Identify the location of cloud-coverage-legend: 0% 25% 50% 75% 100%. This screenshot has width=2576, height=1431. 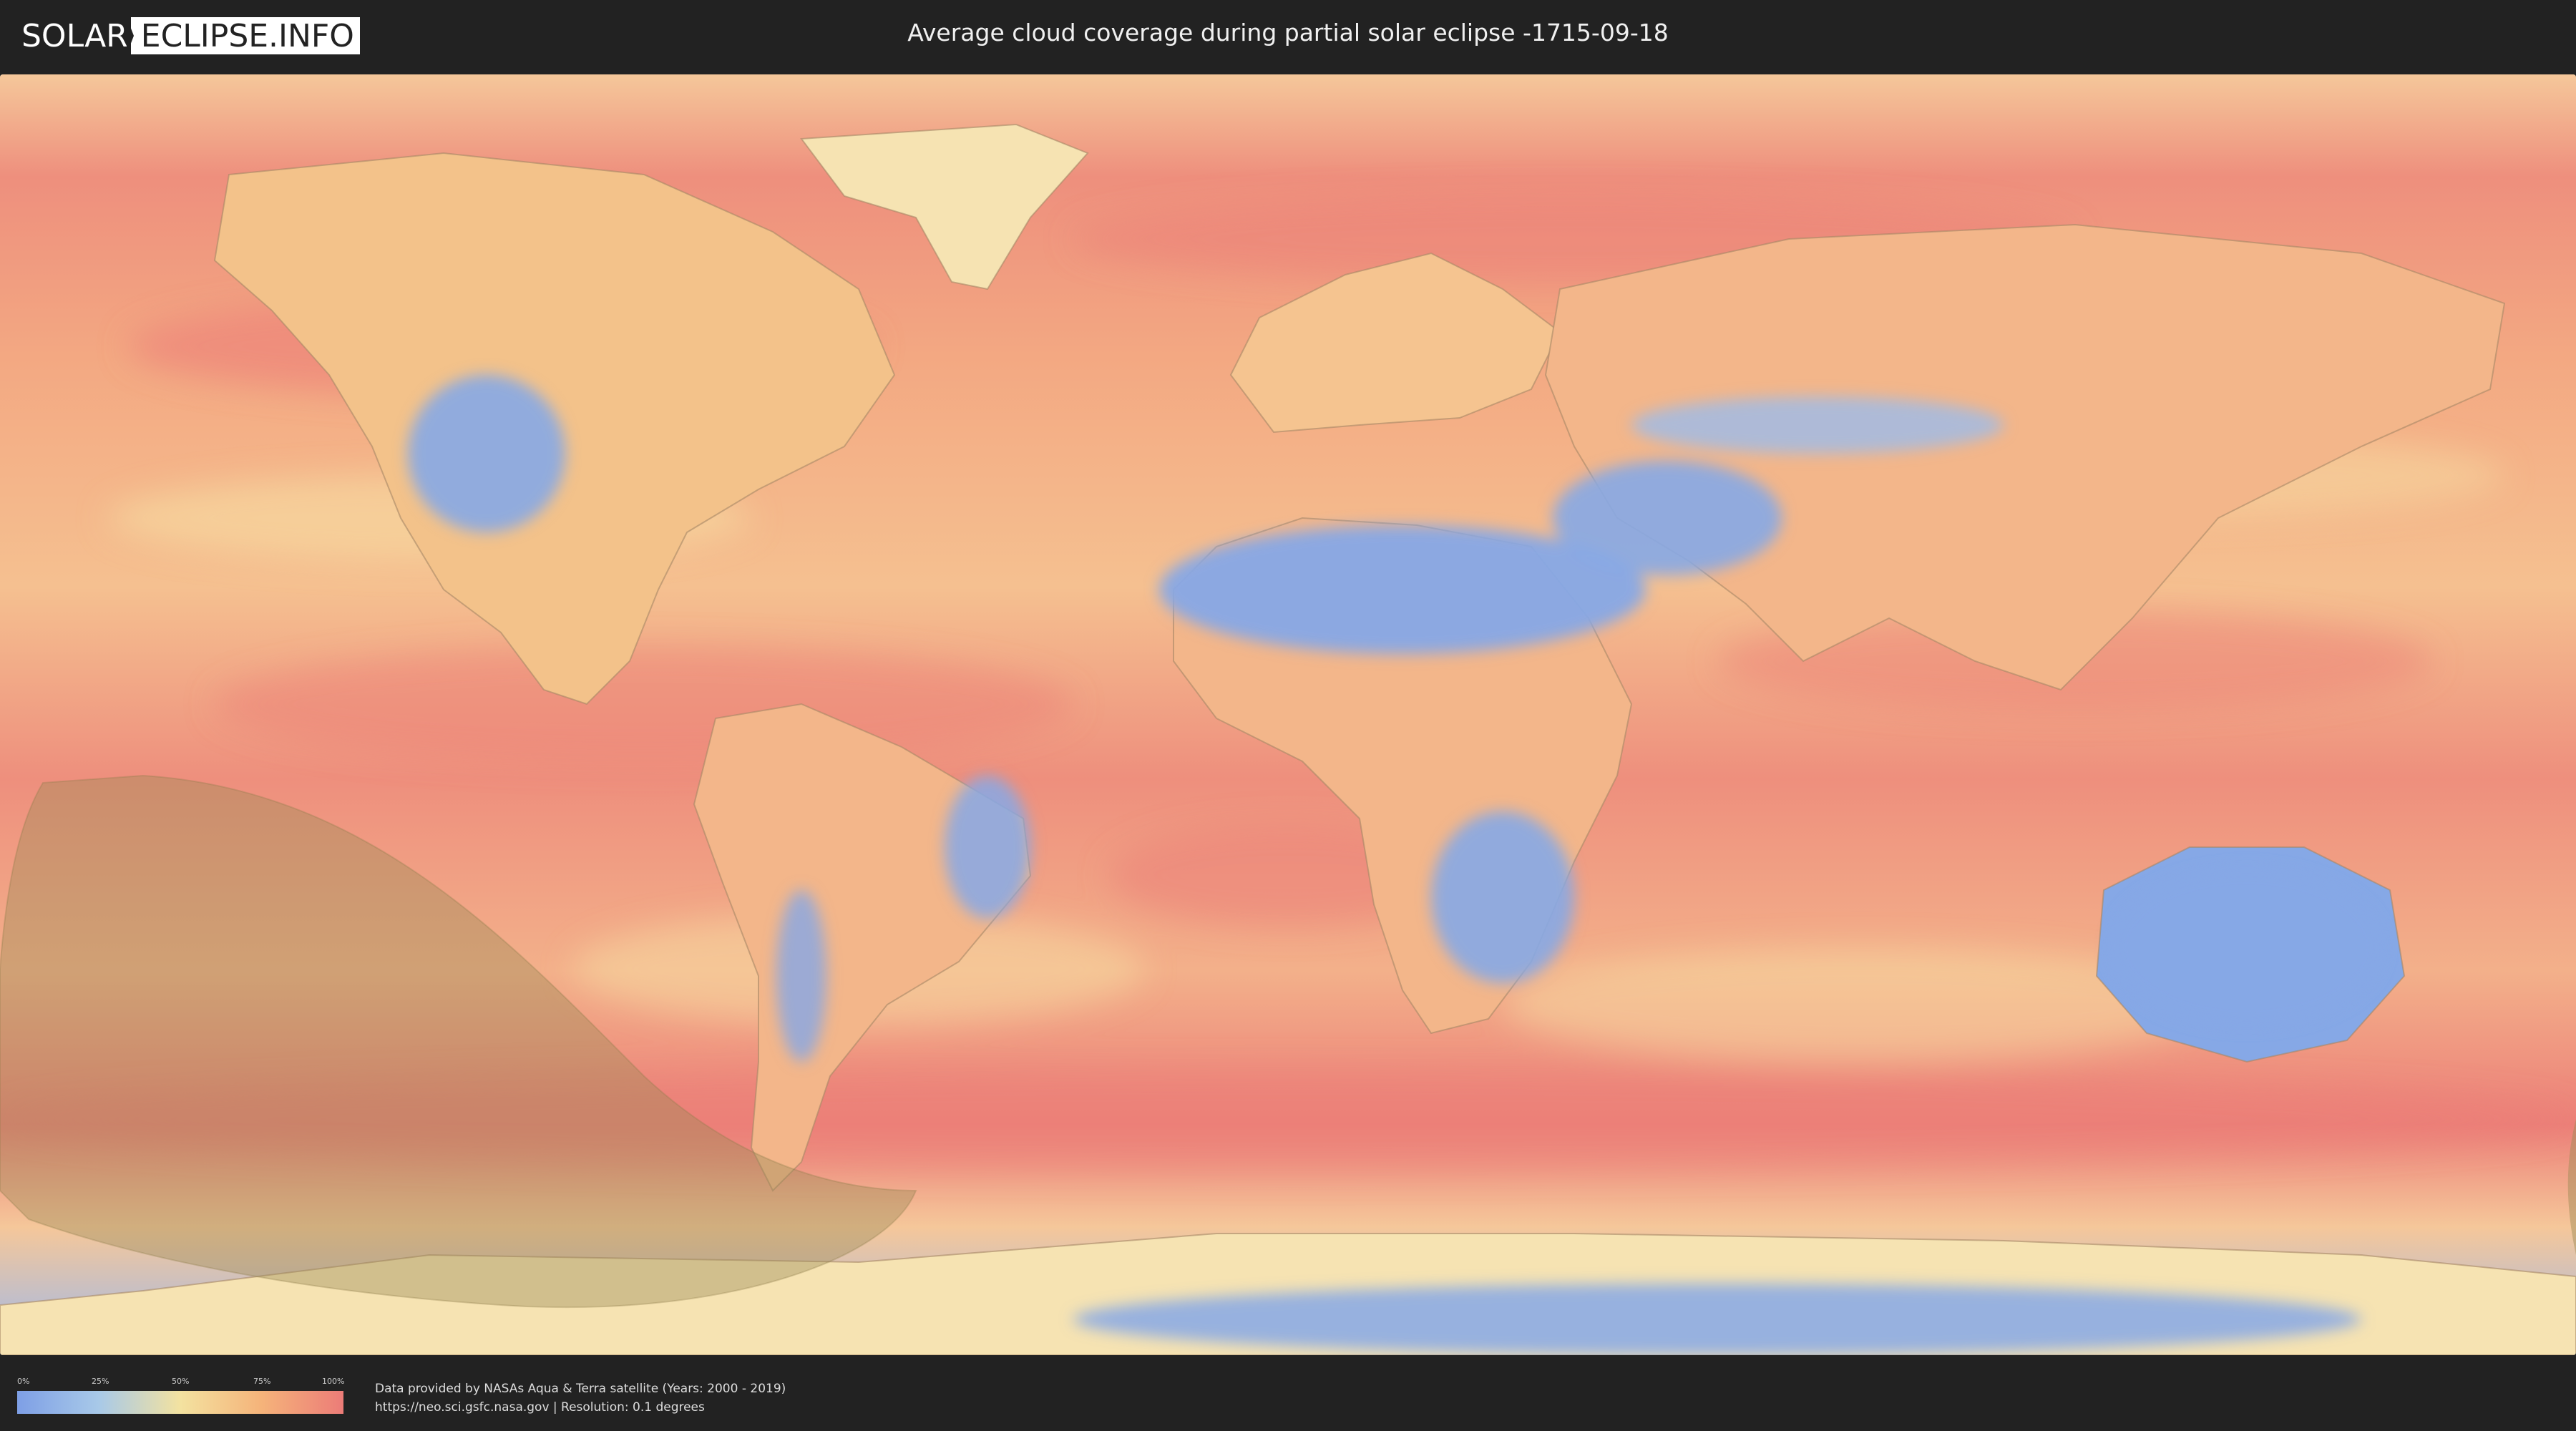
(181, 1395).